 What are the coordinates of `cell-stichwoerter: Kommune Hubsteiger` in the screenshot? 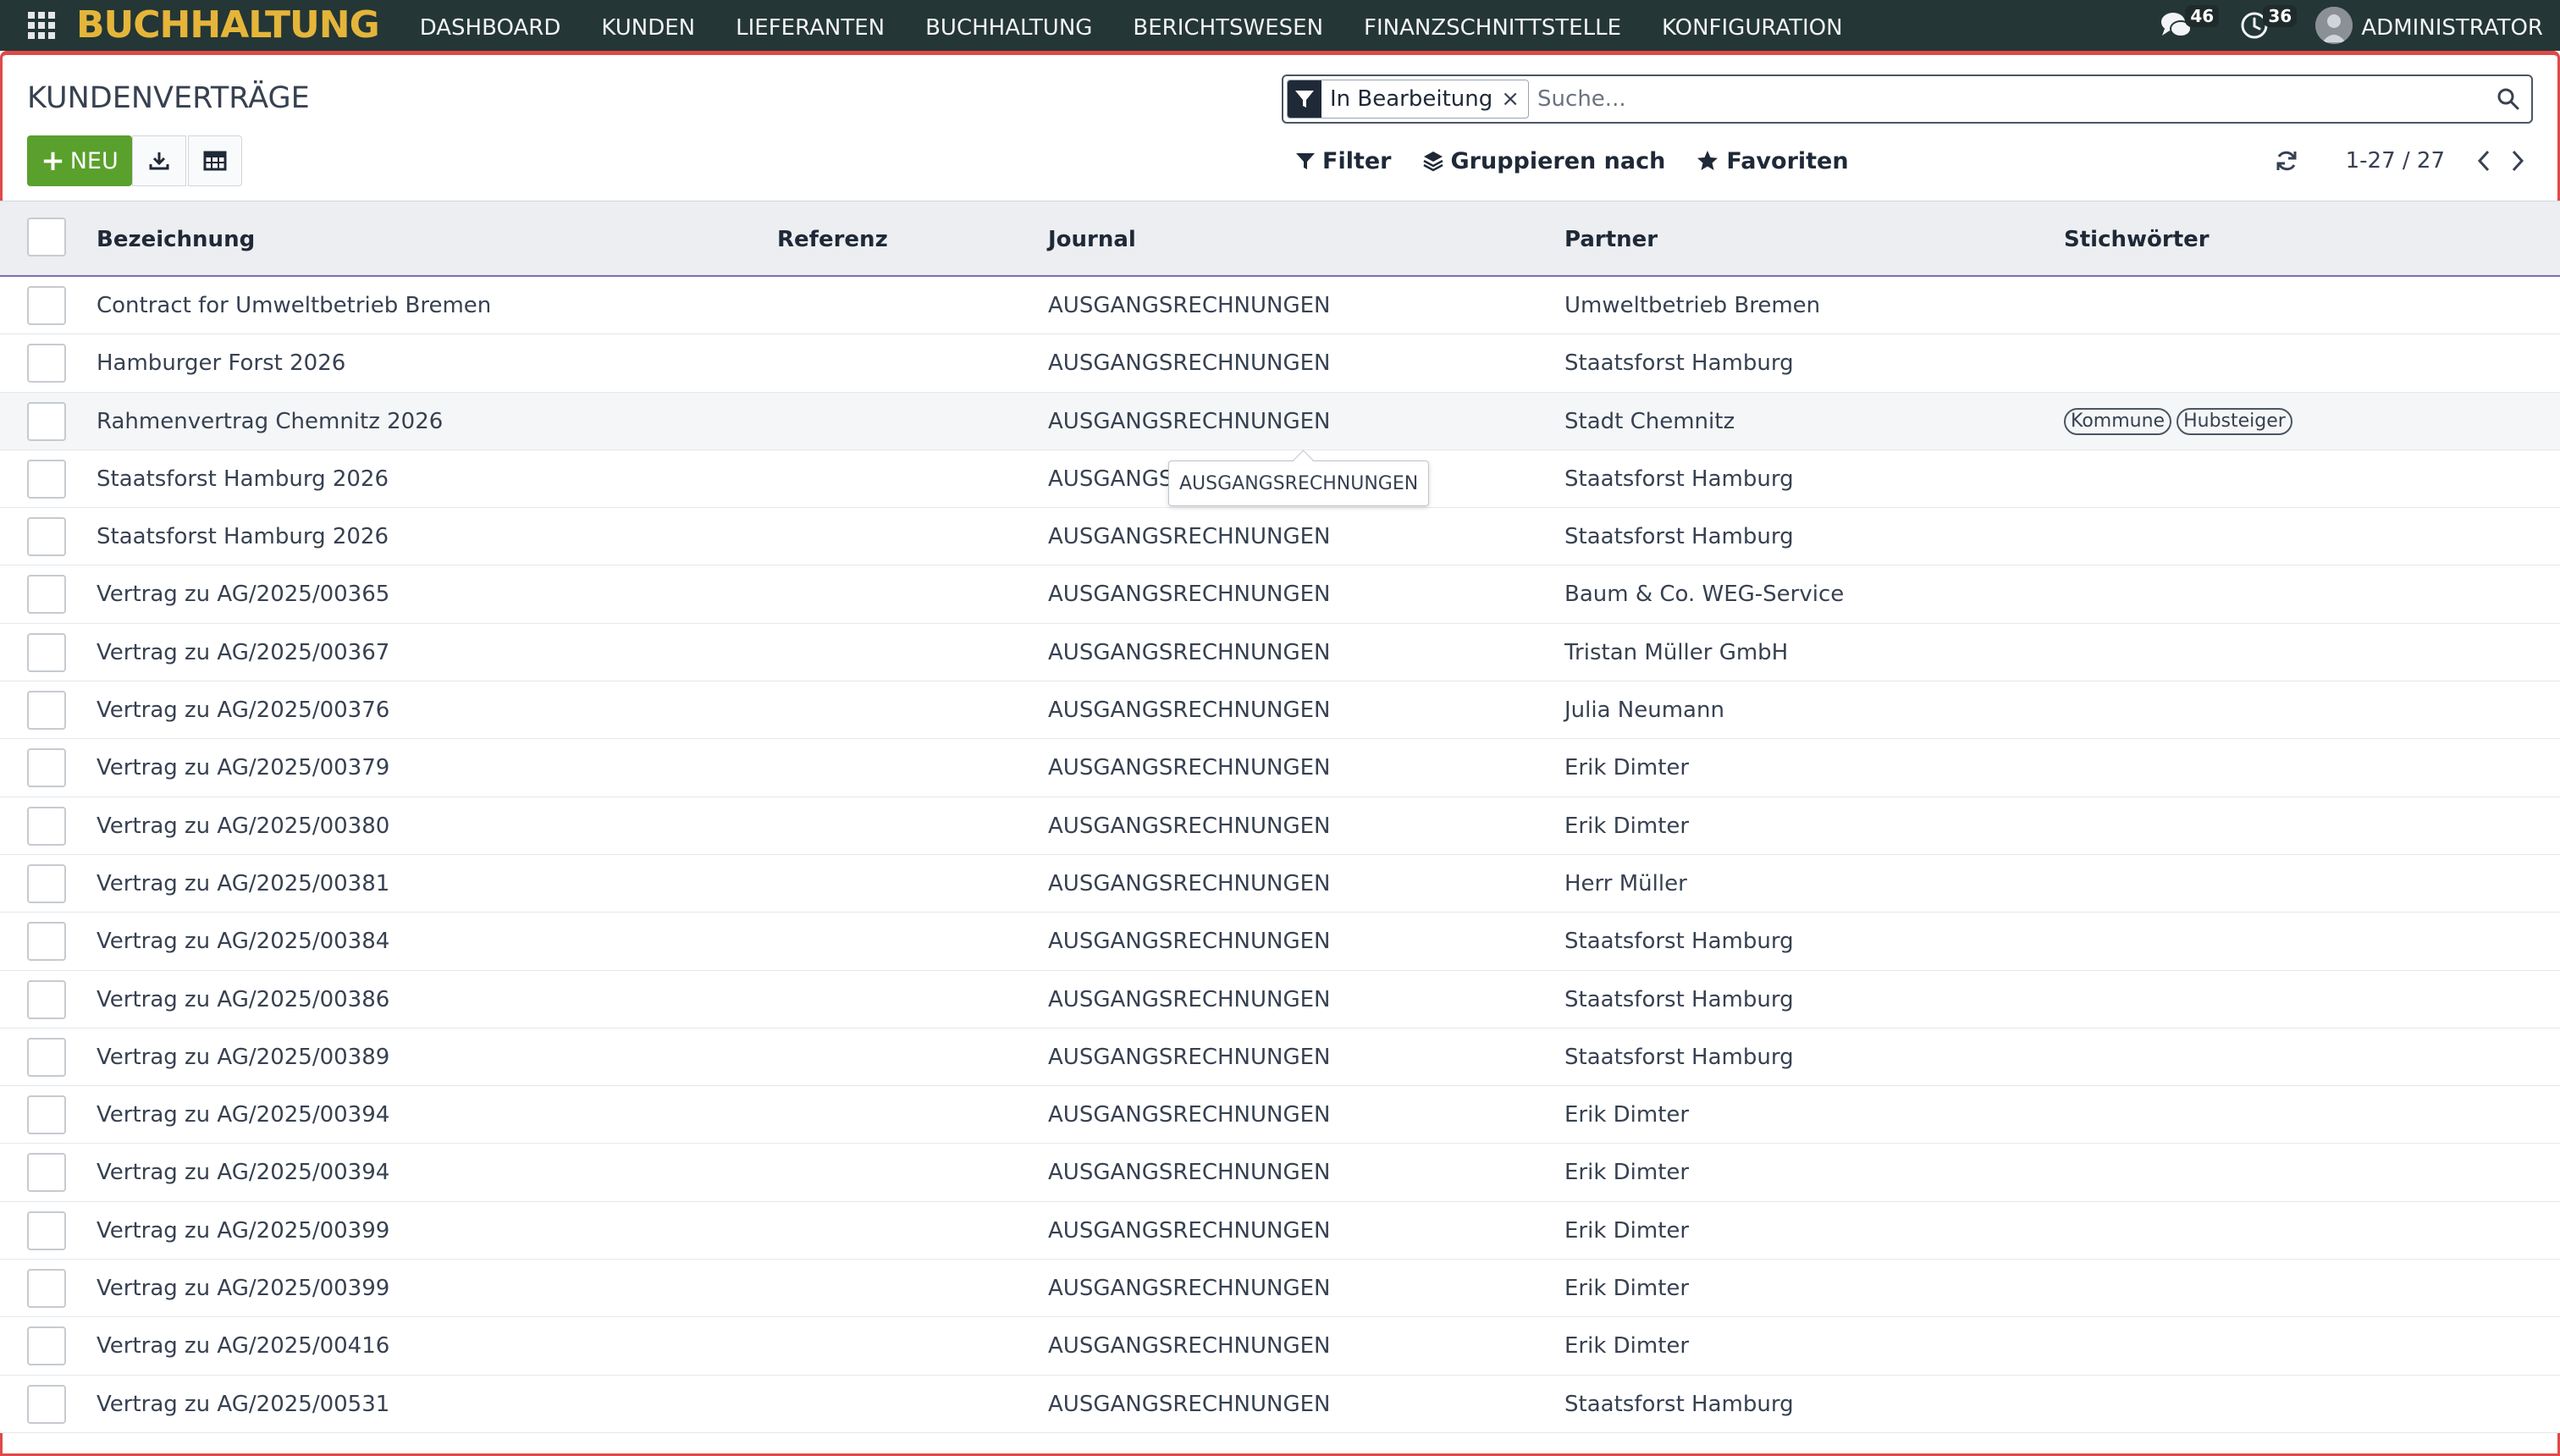 It's located at (2181, 421).